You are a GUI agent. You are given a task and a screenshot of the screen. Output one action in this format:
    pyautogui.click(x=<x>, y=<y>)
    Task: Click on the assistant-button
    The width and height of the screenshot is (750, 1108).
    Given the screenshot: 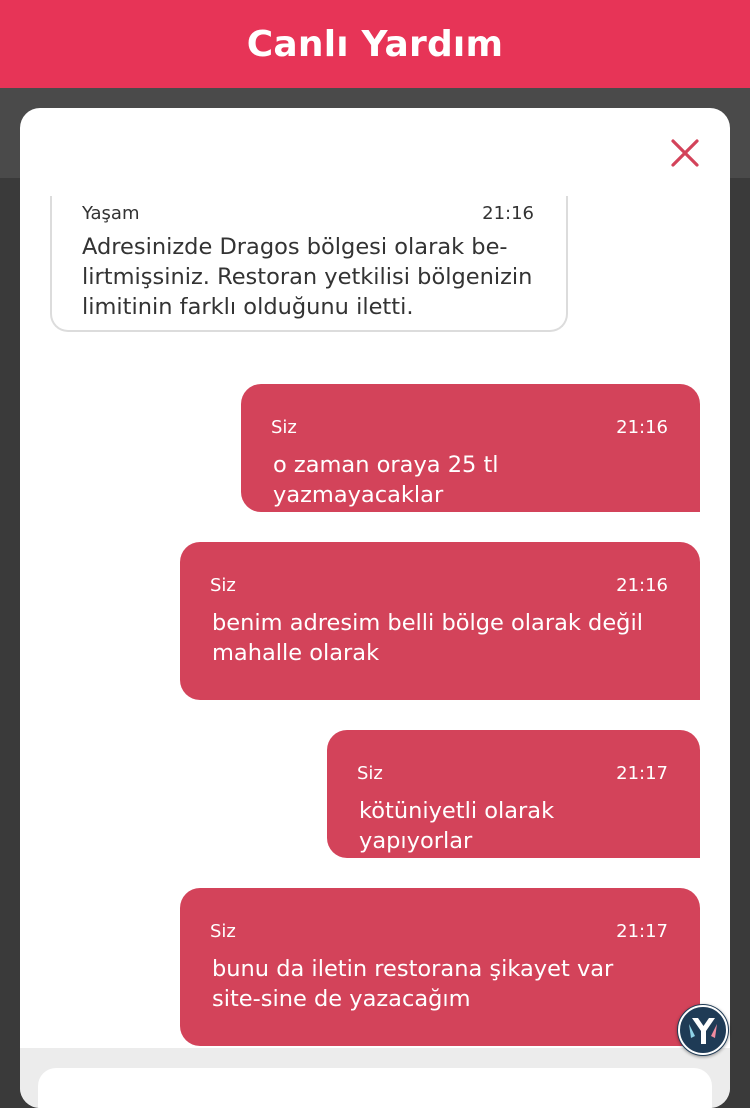 What is the action you would take?
    pyautogui.click(x=703, y=1030)
    